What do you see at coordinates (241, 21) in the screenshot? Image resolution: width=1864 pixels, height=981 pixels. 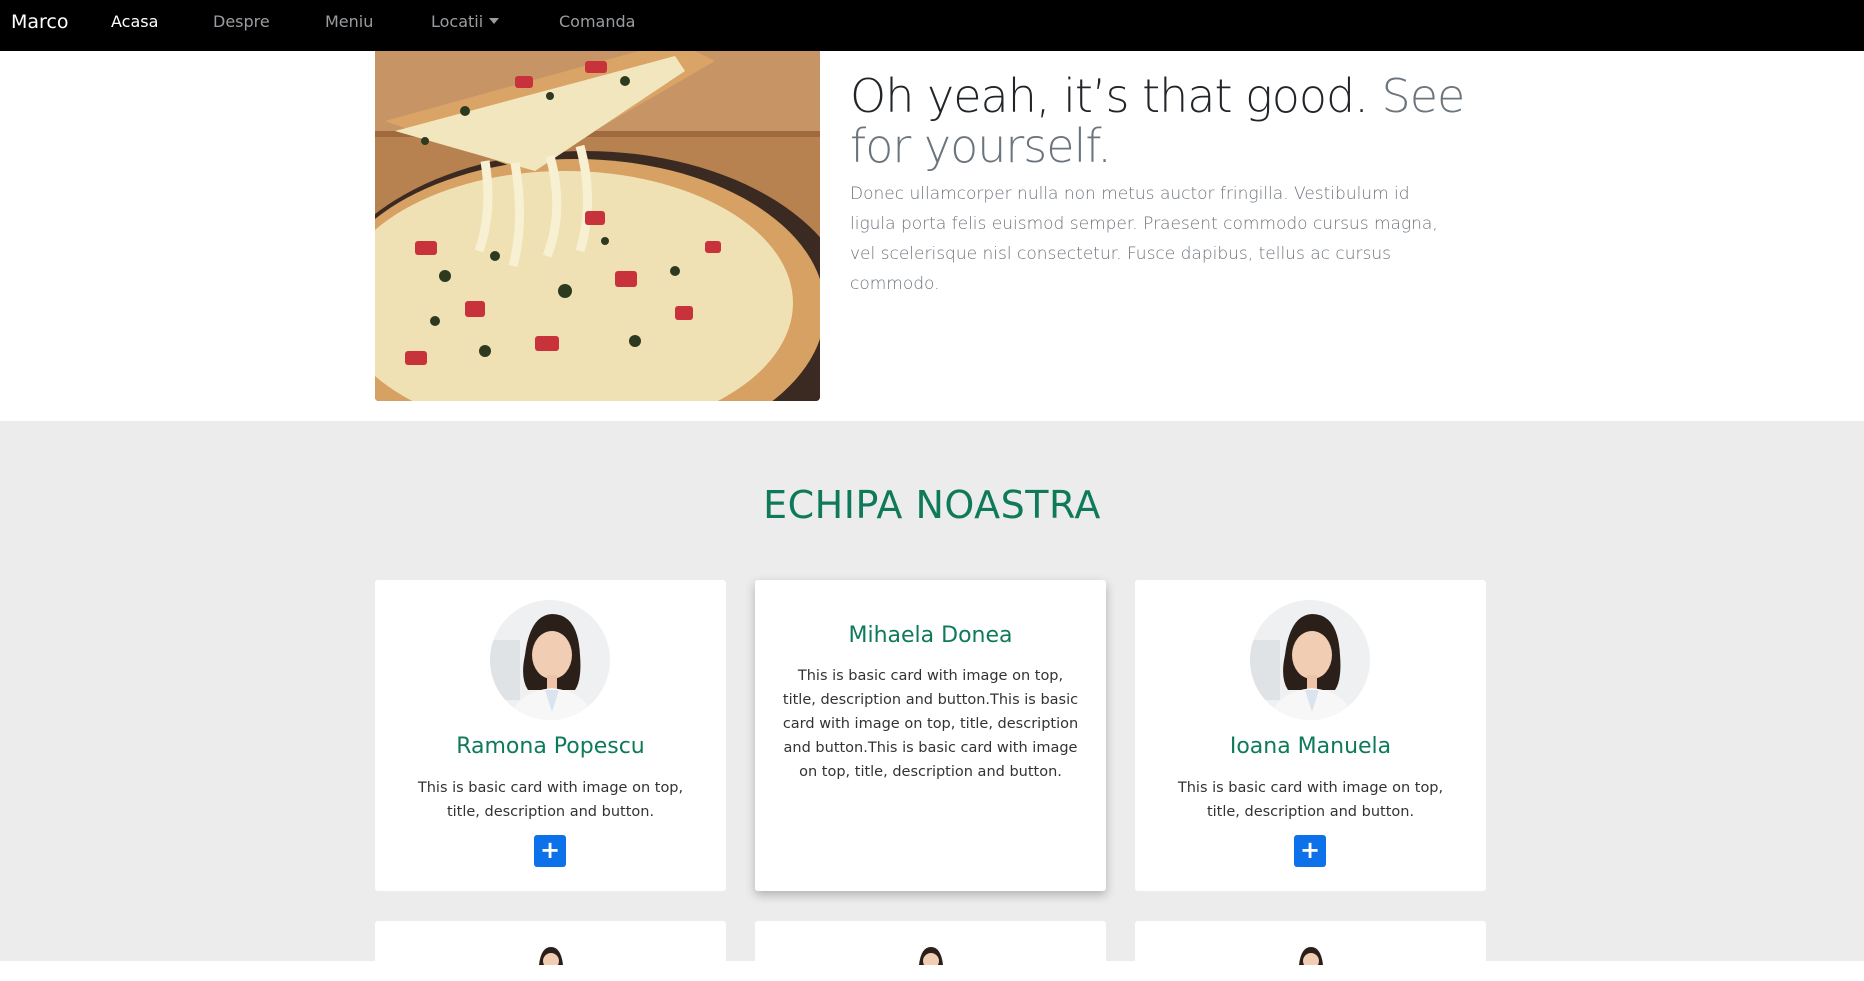 I see `nav-item-despre: Despre` at bounding box center [241, 21].